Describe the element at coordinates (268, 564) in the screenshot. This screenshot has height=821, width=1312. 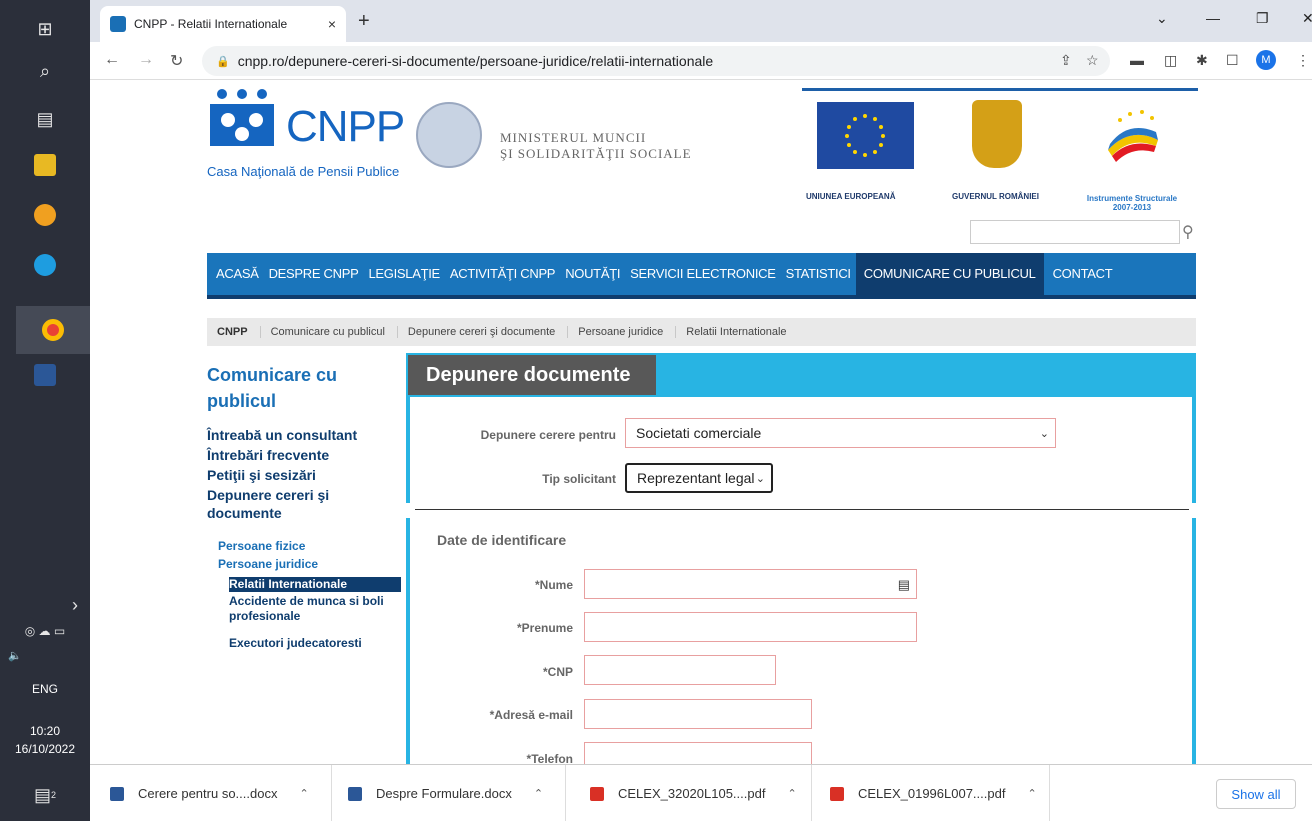
I see `sidebar-item-persoane-juridice: Persoane juridice` at that location.